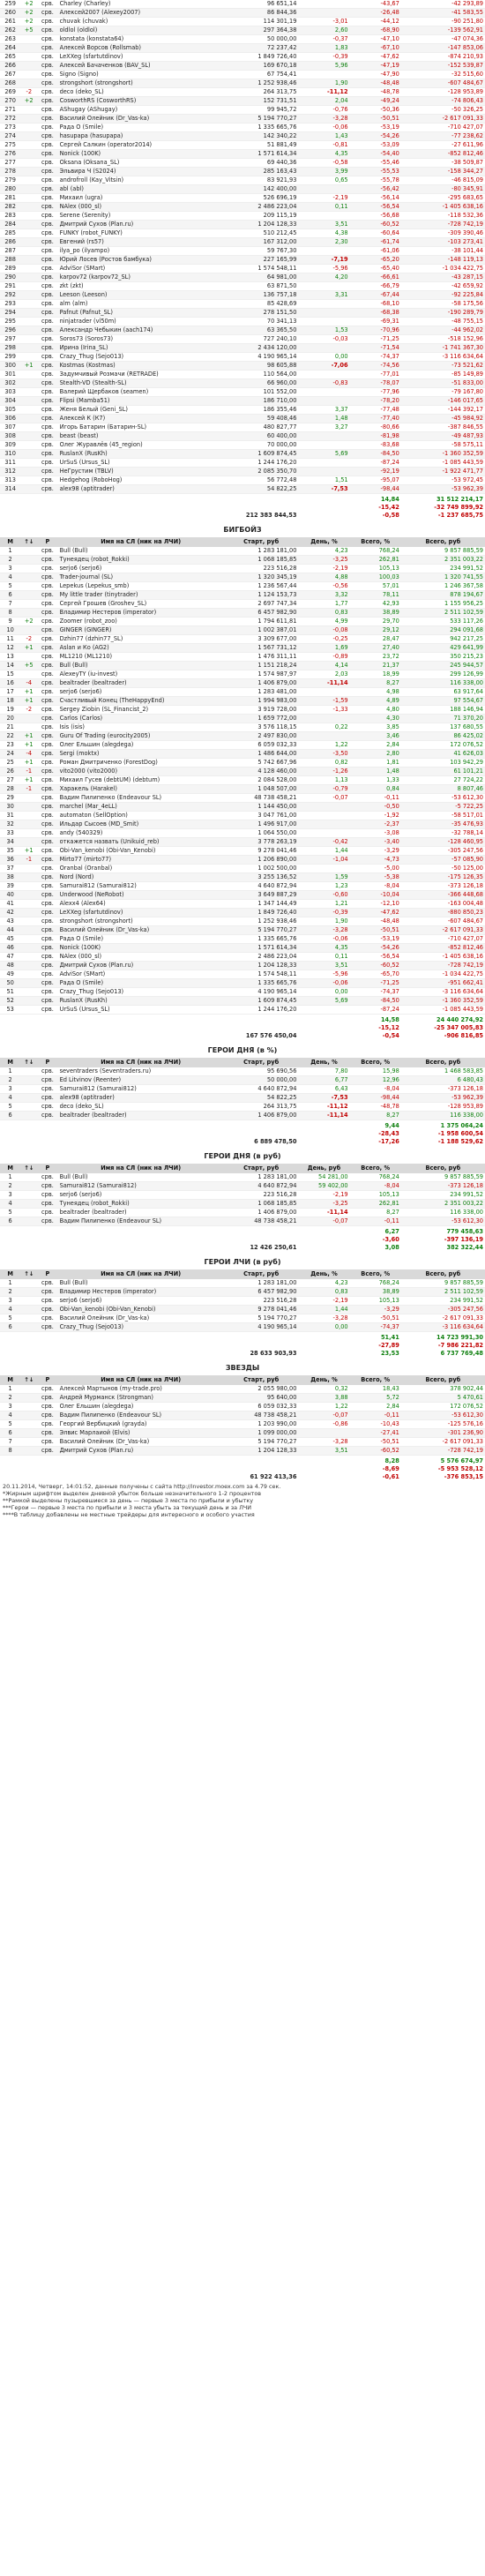 The width and height of the screenshot is (485, 2576). What do you see at coordinates (324, 1222) in the screenshot?
I see `day-pct-cell: -0,07` at bounding box center [324, 1222].